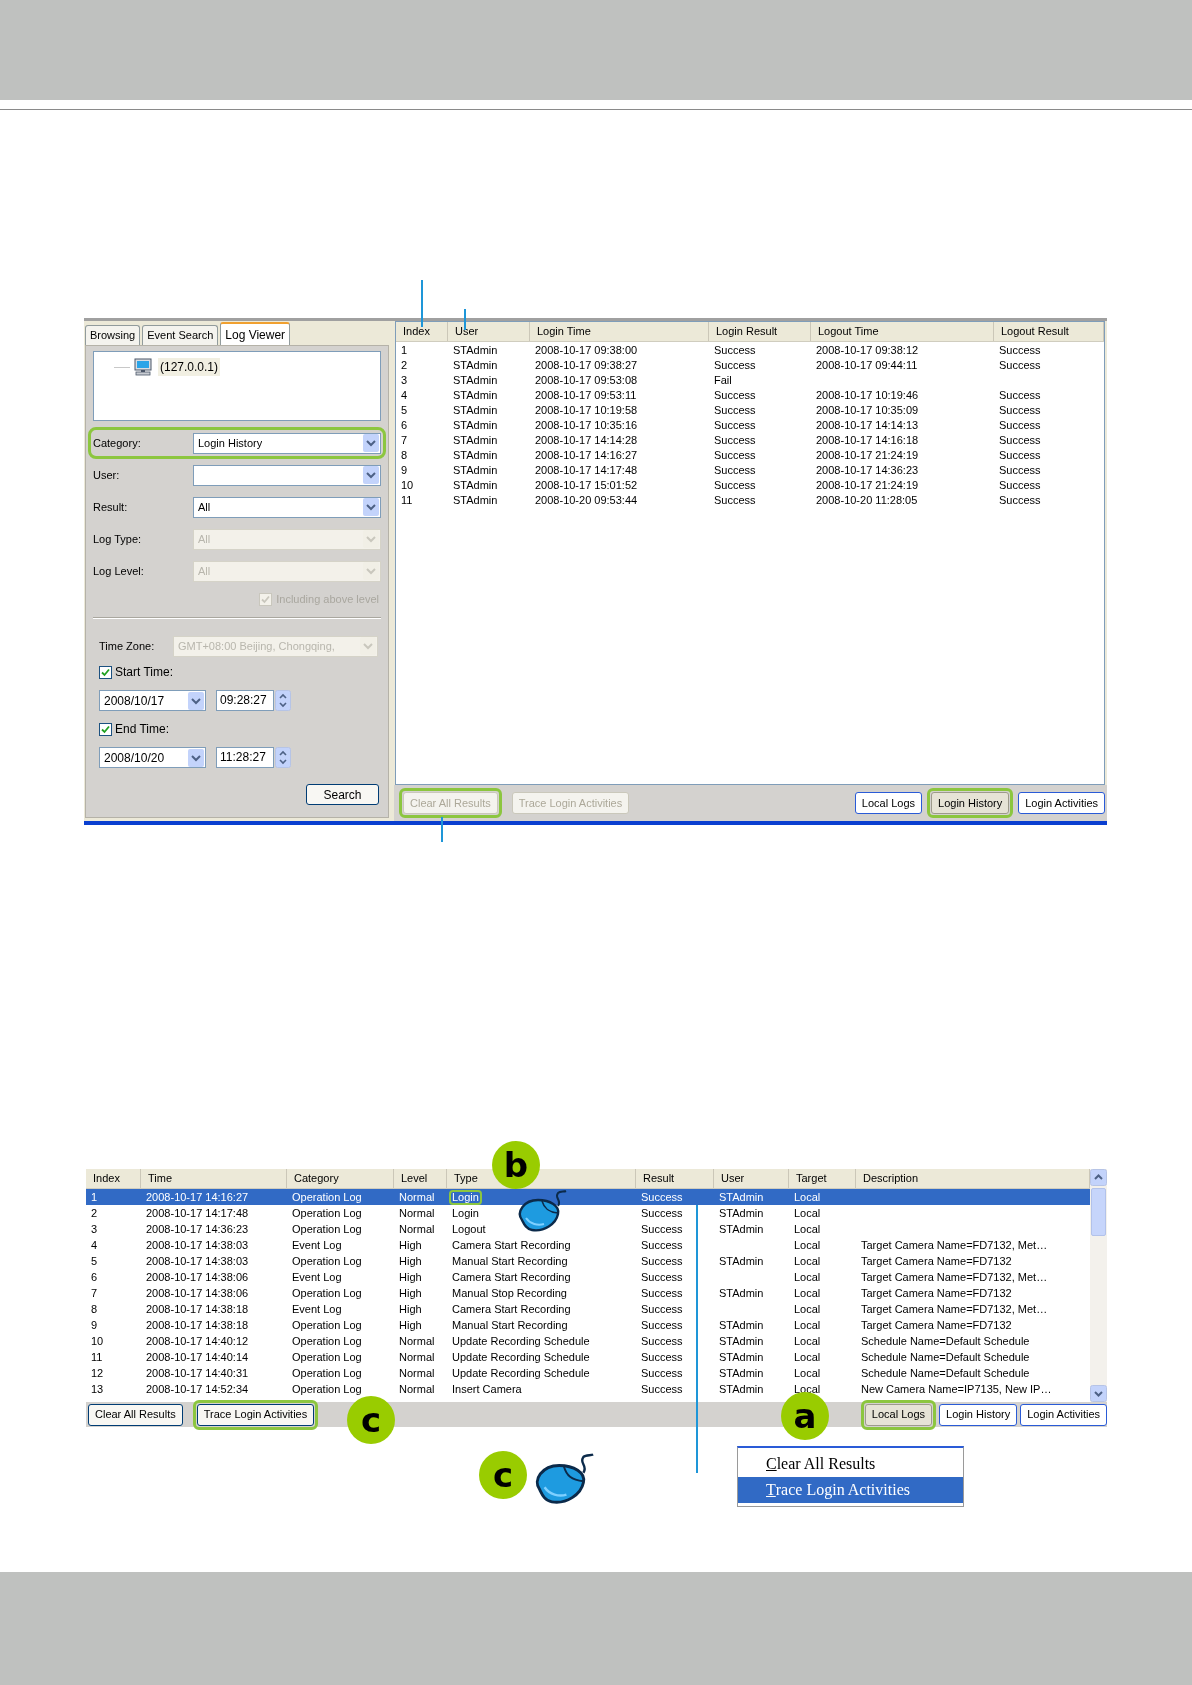 Image resolution: width=1192 pixels, height=1685 pixels. What do you see at coordinates (588, 1261) in the screenshot?
I see `table-row: 5 2008-10-17 14:38:03 Operation Log High Manual Start Recording Success STAdmin Local Target Camera Name=FD7132` at bounding box center [588, 1261].